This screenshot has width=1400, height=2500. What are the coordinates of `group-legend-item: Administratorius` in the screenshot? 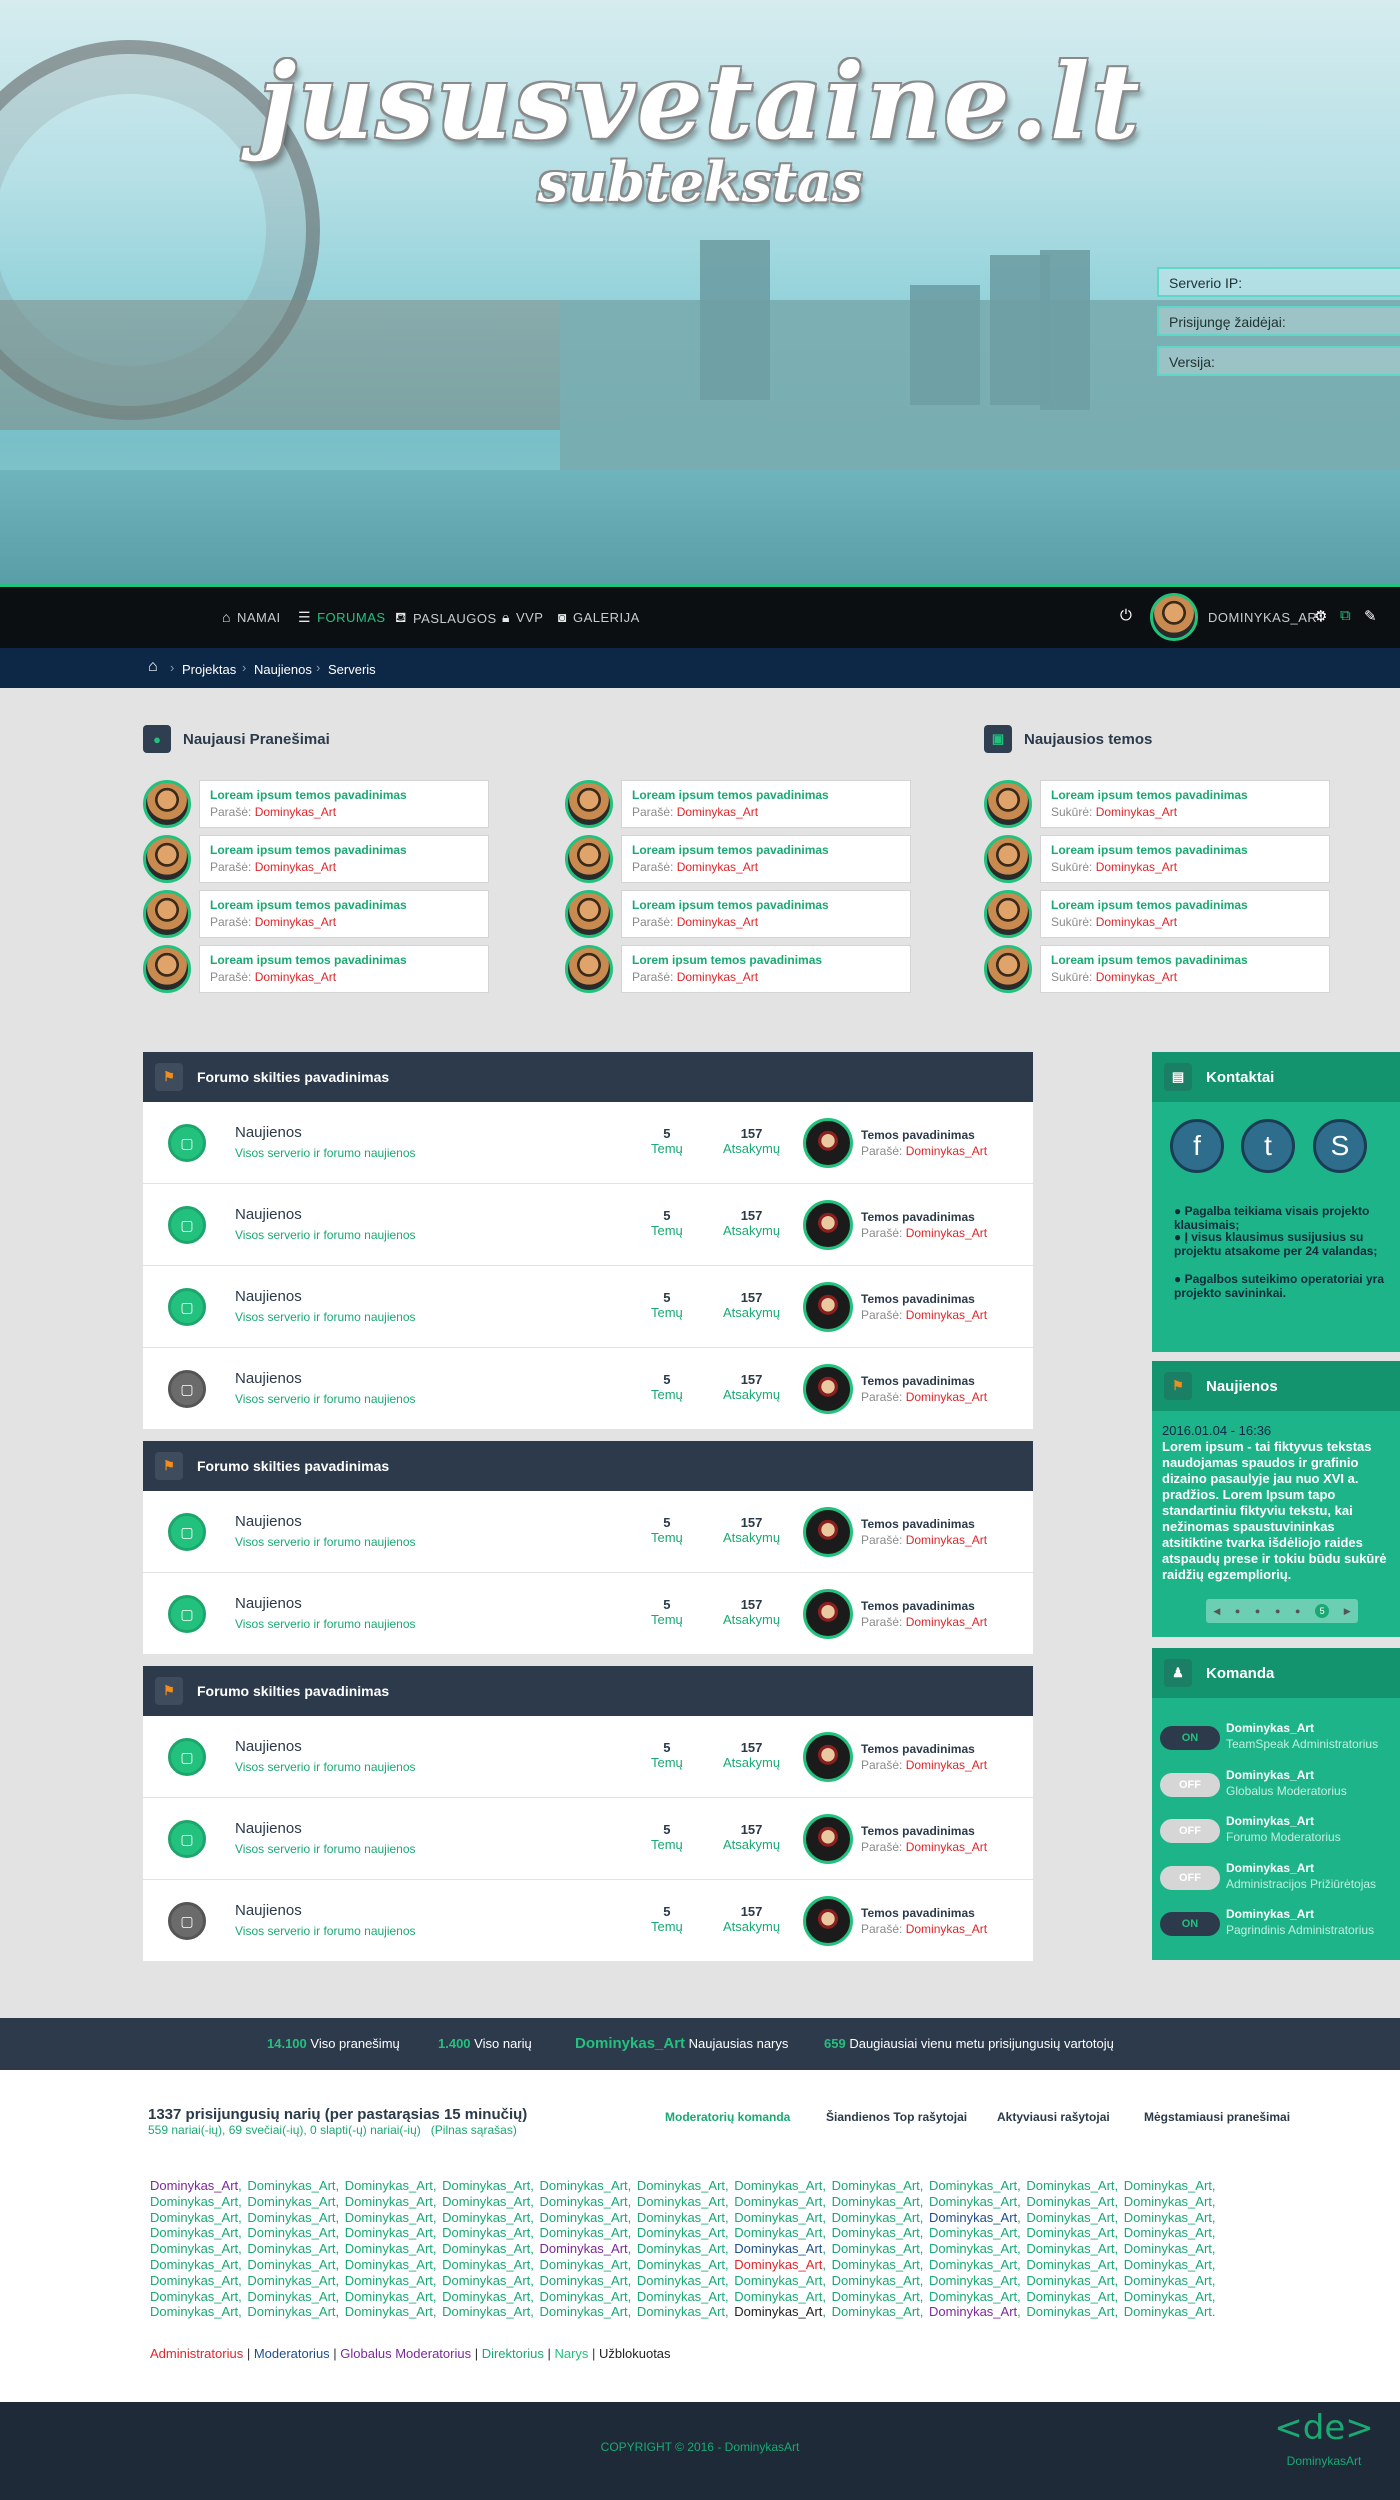 It's located at (196, 2353).